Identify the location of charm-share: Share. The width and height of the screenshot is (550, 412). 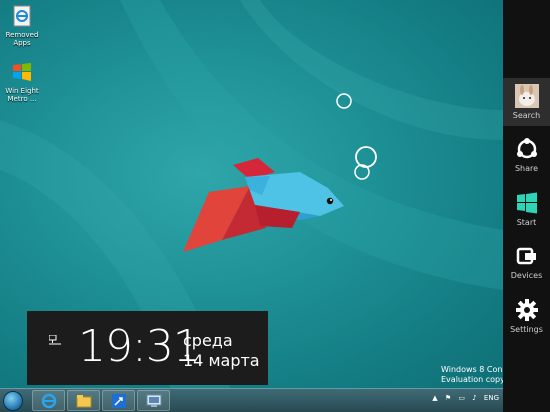
(526, 158).